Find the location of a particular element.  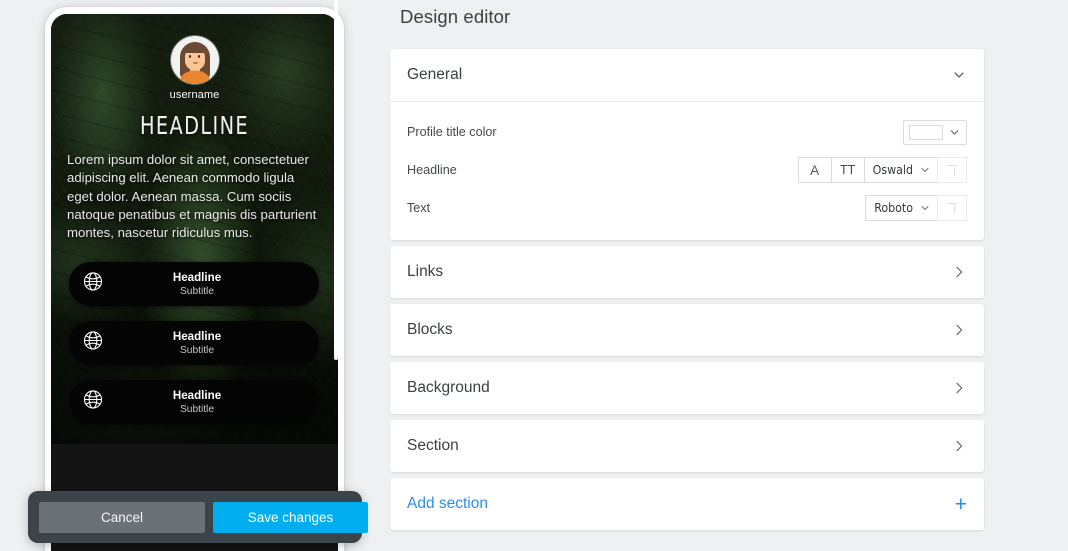

section-blocks-header: Blocks is located at coordinates (687, 330).